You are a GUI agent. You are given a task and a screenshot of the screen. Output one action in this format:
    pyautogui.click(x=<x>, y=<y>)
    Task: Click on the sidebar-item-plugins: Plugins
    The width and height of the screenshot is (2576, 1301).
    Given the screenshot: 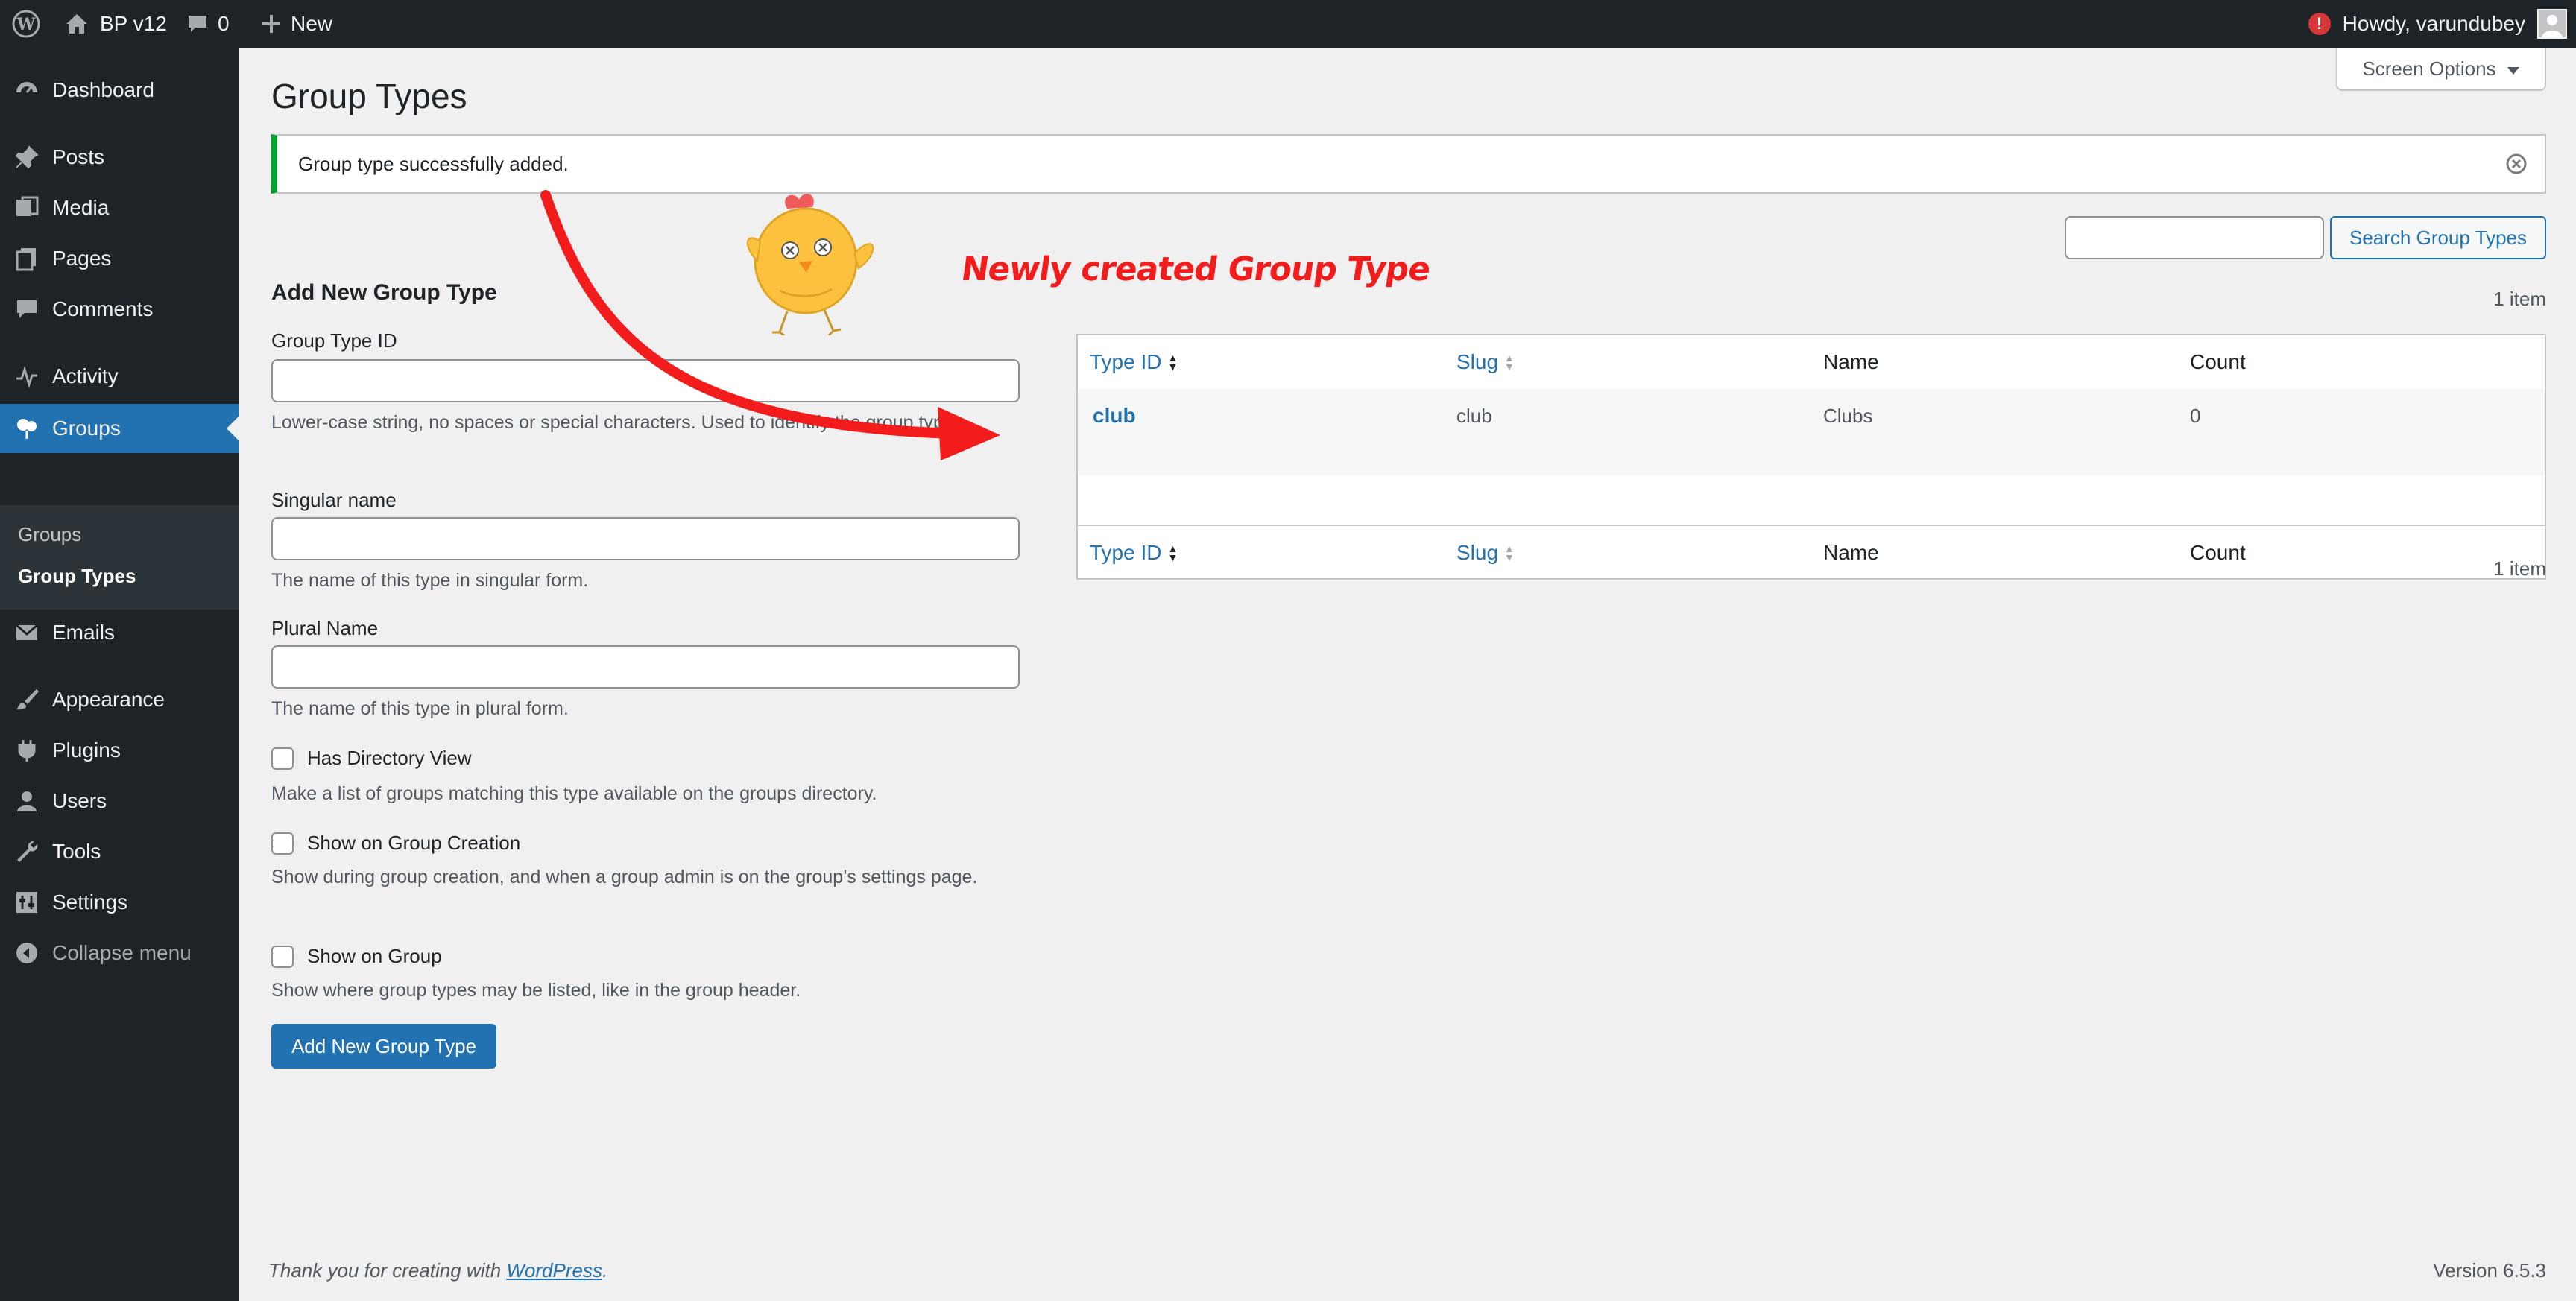 What is the action you would take?
    pyautogui.click(x=119, y=750)
    